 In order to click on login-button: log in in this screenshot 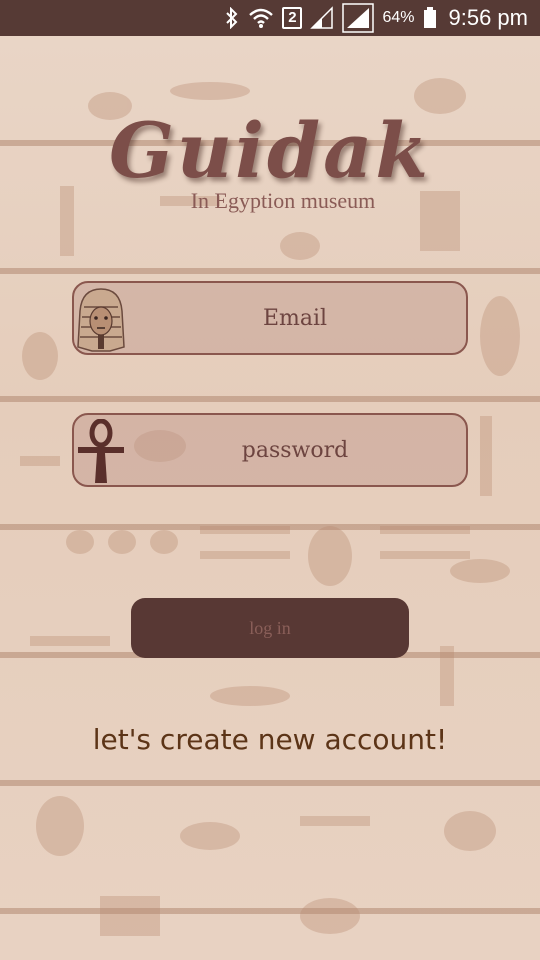, I will do `click(270, 628)`.